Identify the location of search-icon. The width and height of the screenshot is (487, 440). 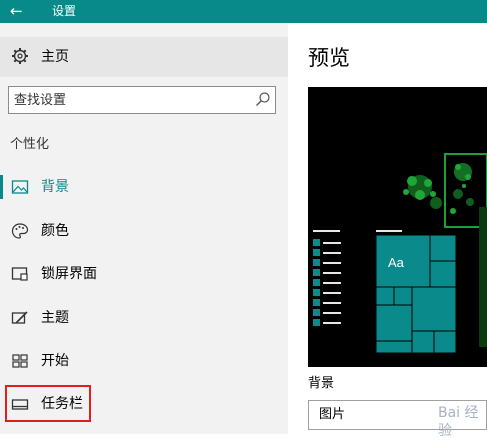
(263, 99).